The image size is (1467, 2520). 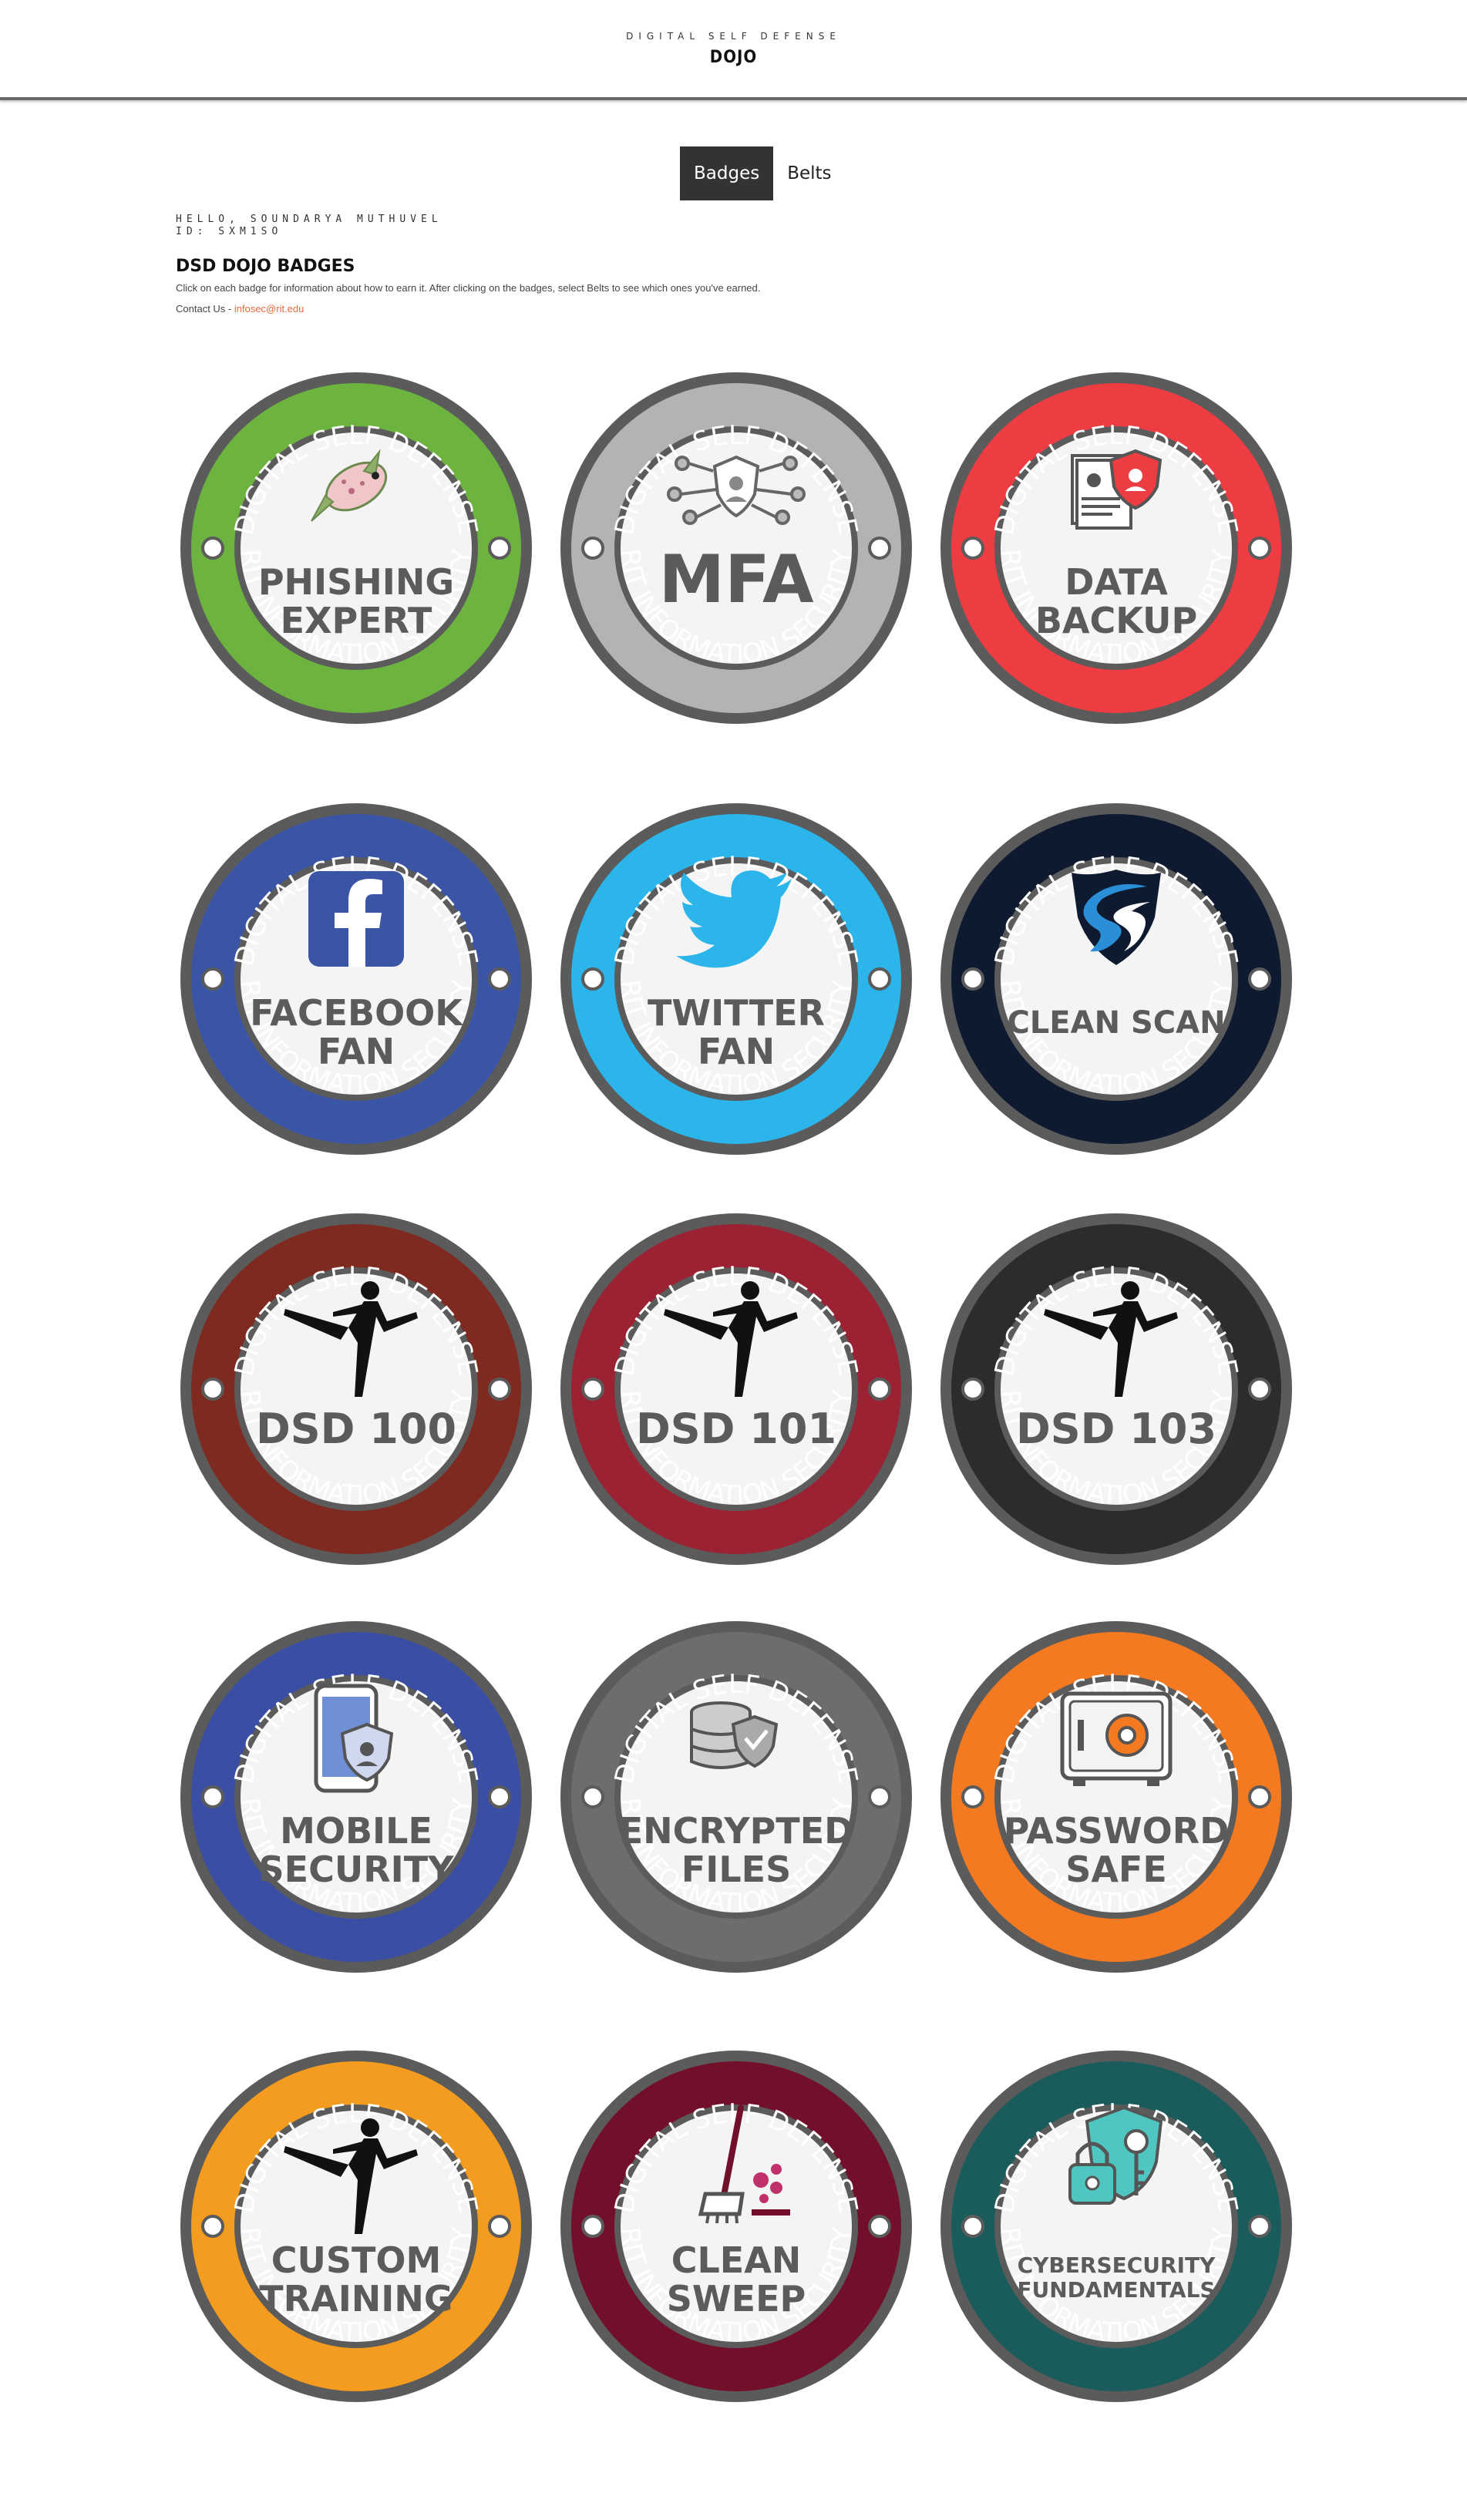 I want to click on tab-belts: Belts, so click(x=809, y=173).